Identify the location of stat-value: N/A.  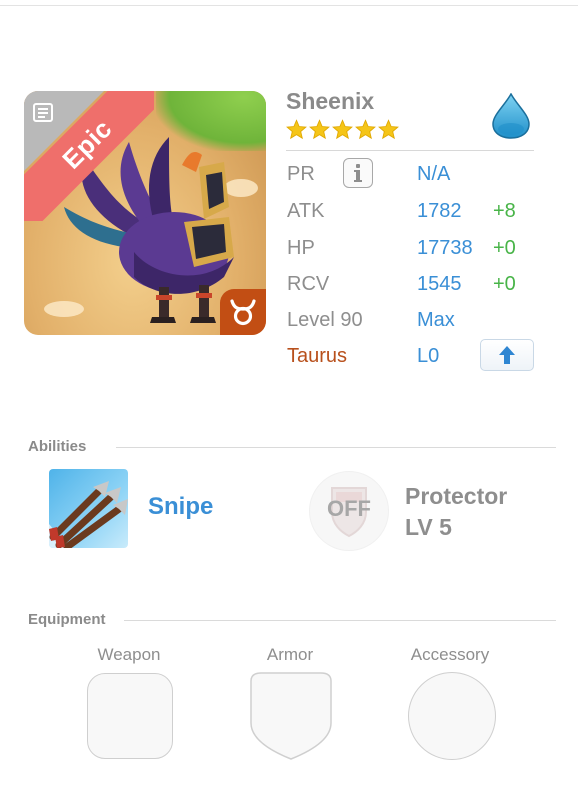
(434, 174).